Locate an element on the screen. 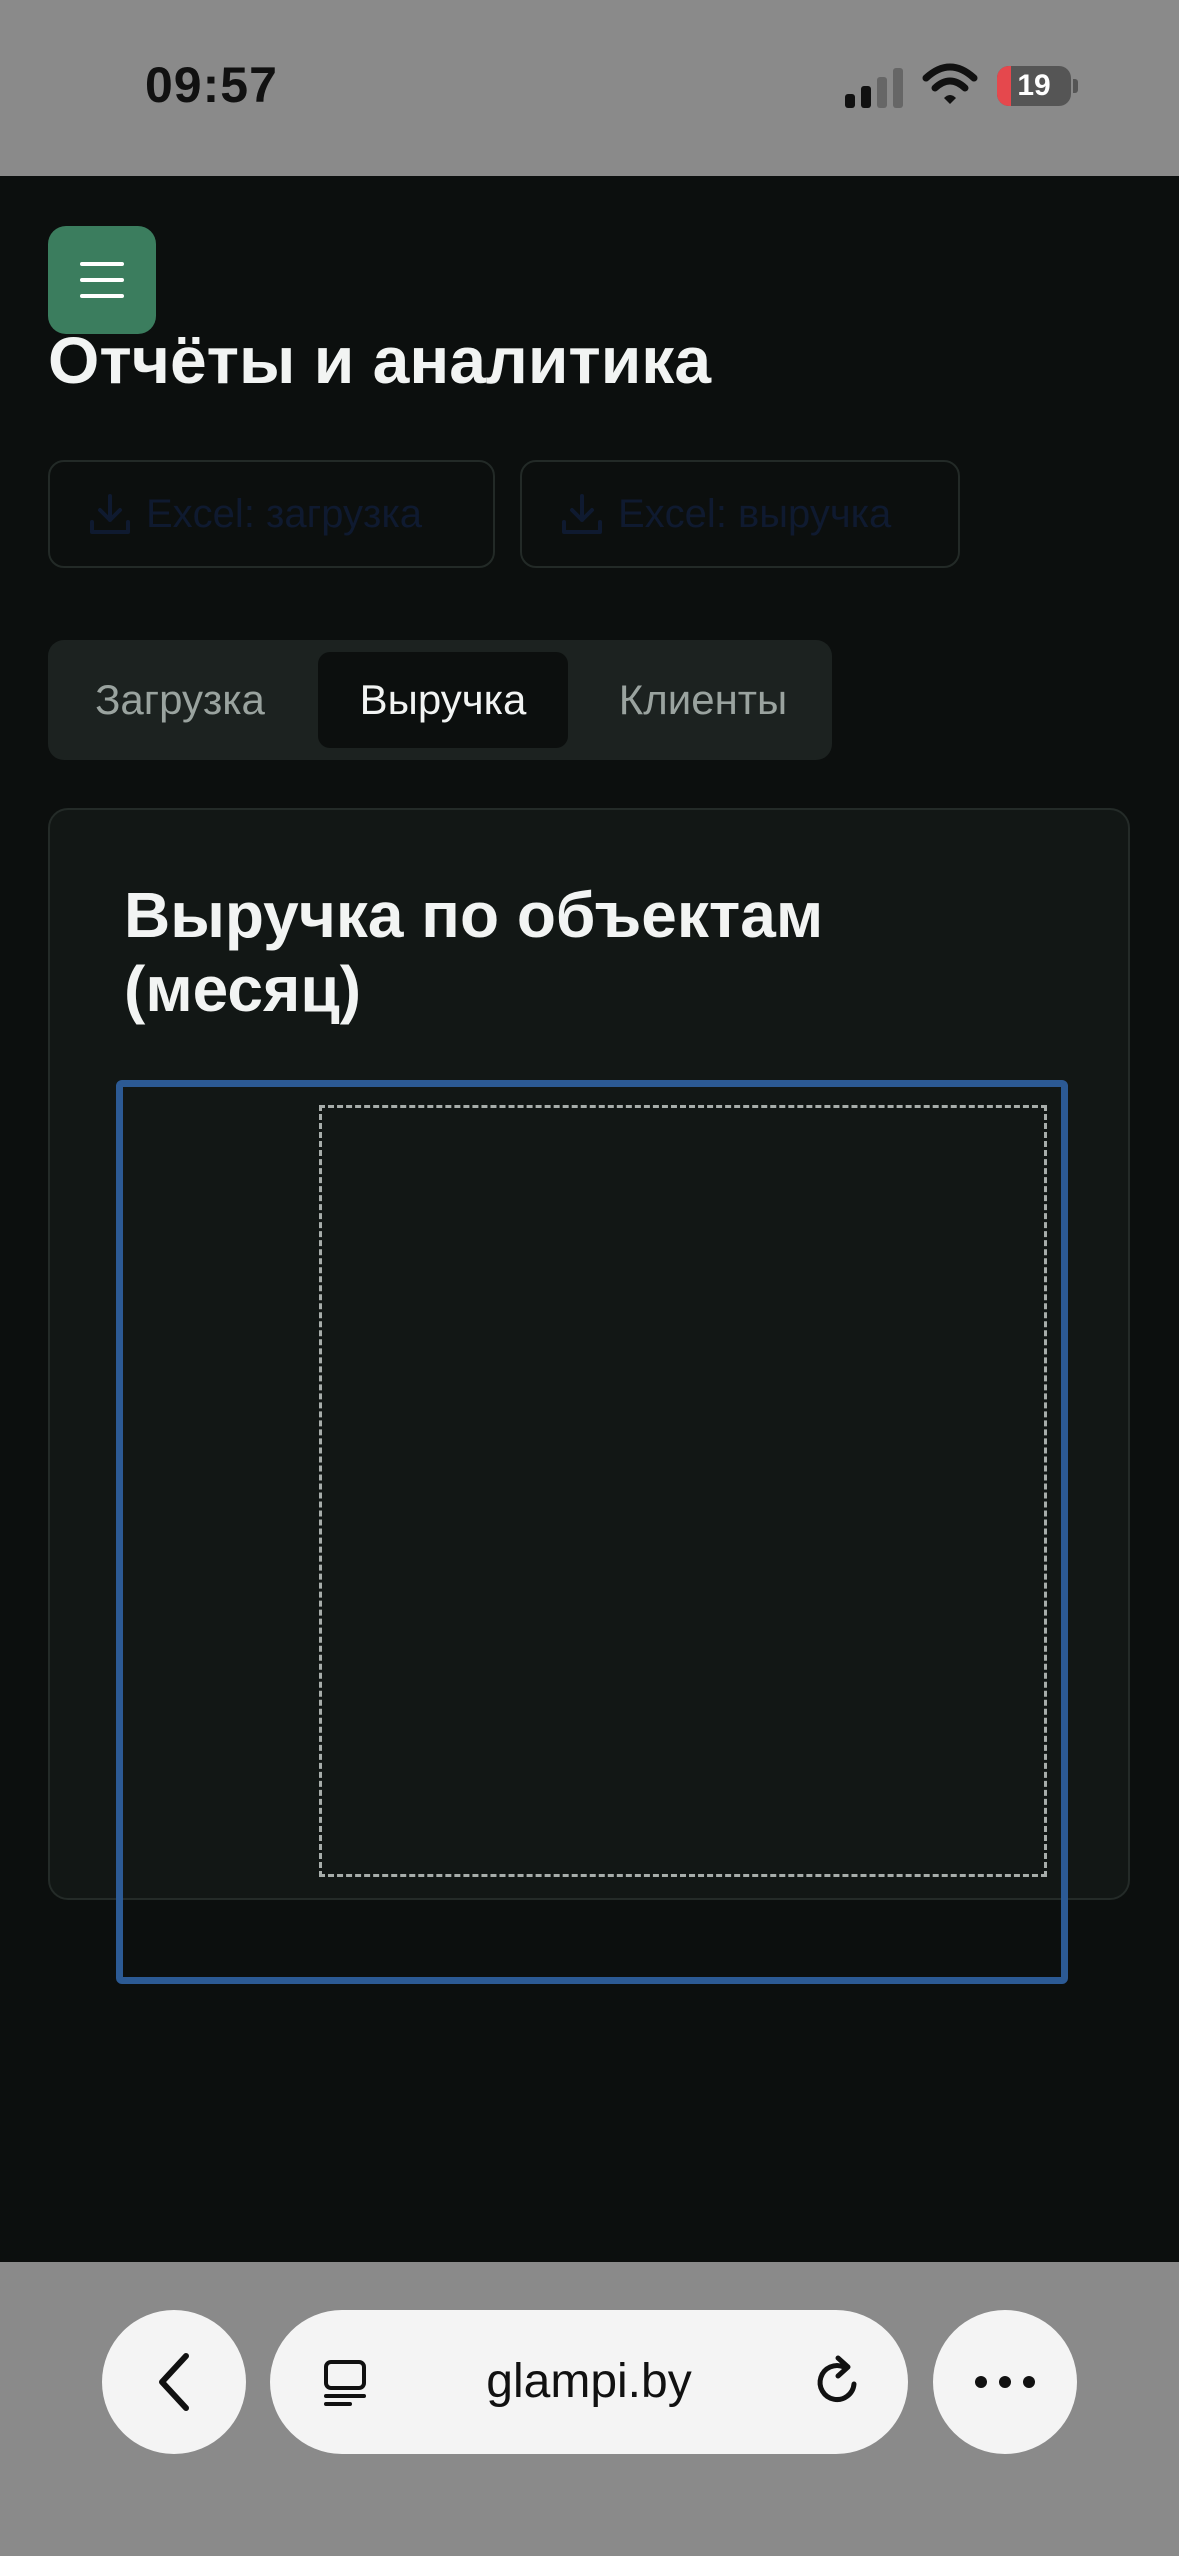 This screenshot has width=1179, height=2556. report-tabs: Загрузка Выручка Клиенты is located at coordinates (440, 700).